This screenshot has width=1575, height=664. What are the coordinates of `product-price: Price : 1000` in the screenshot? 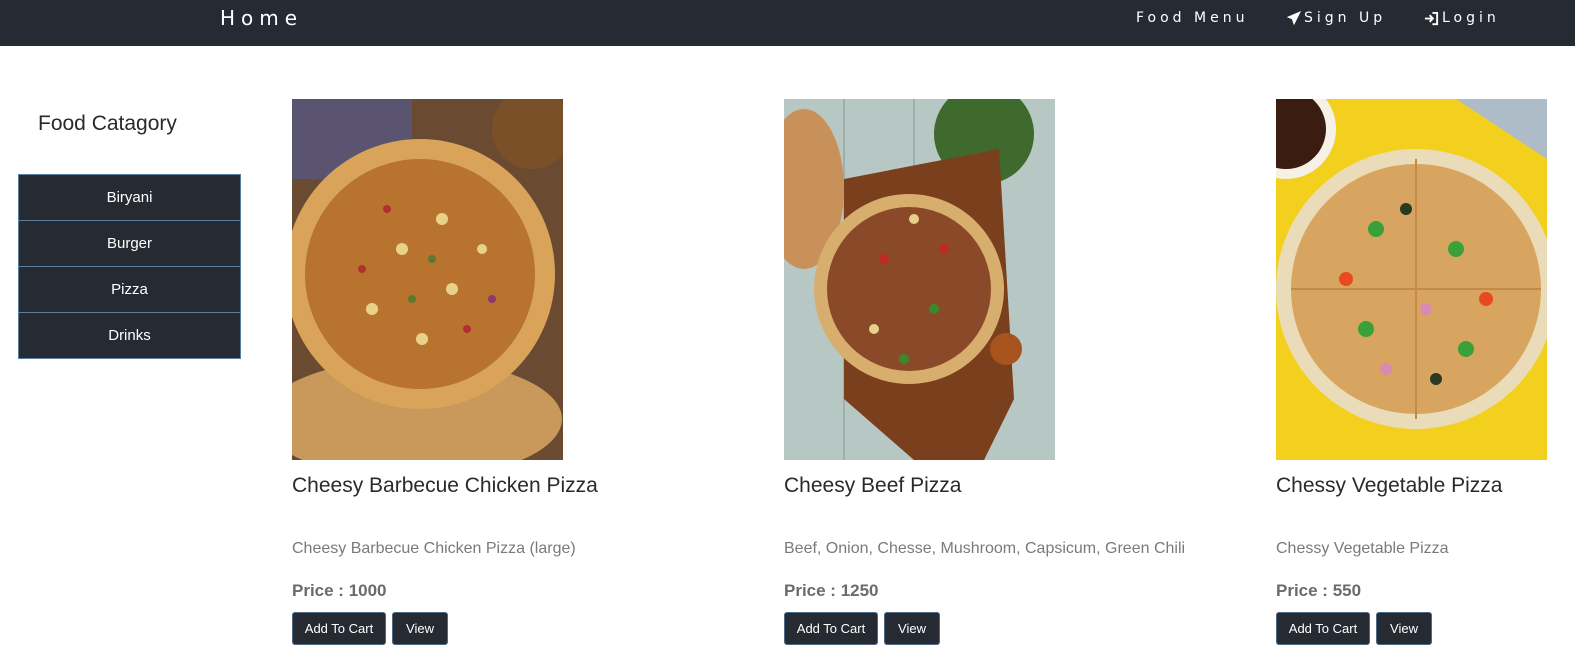 It's located at (339, 590).